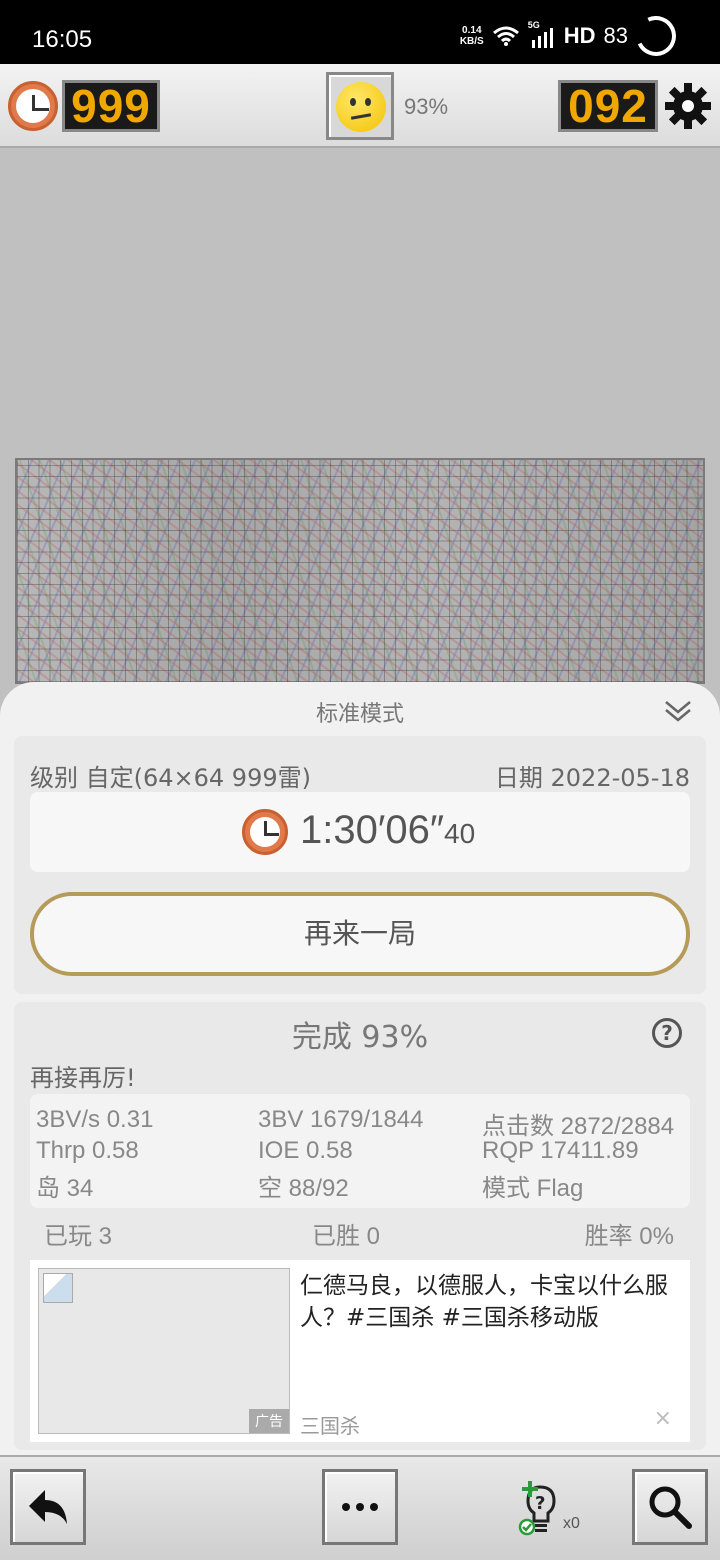 Image resolution: width=720 pixels, height=1560 pixels. I want to click on stat-thrp: Thrp 0.58, so click(87, 1150).